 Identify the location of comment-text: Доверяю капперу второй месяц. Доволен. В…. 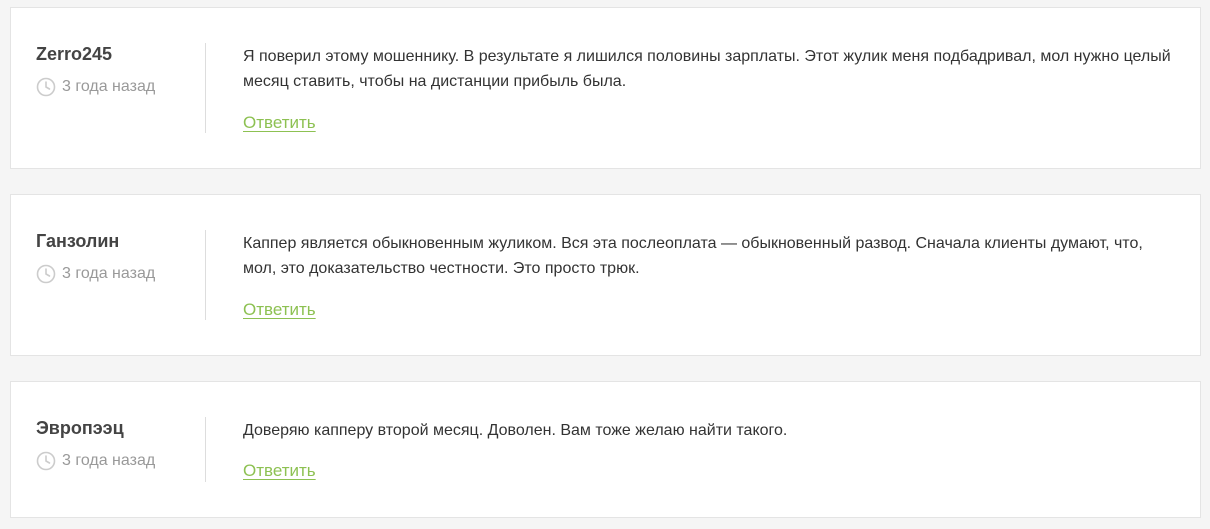
(515, 430).